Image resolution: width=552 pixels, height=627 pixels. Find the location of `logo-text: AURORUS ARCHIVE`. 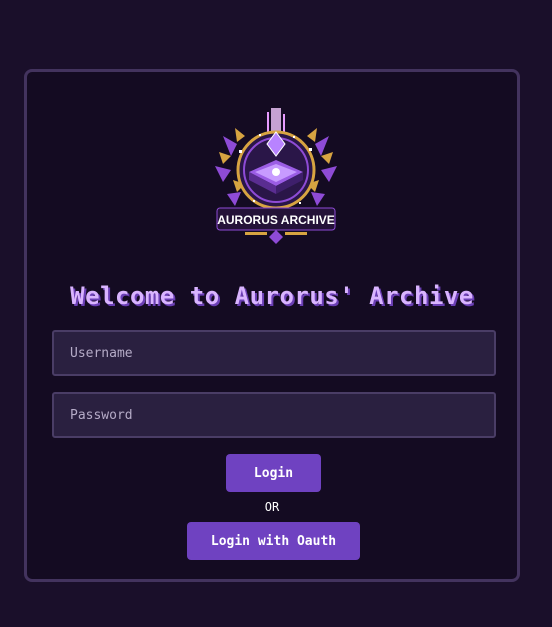

logo-text: AURORUS ARCHIVE is located at coordinates (276, 220).